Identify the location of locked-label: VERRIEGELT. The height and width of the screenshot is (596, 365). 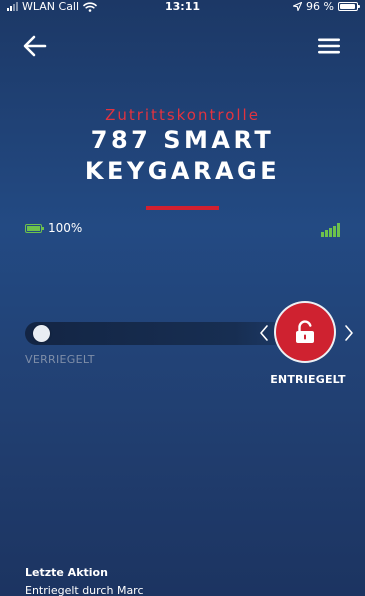
(60, 359).